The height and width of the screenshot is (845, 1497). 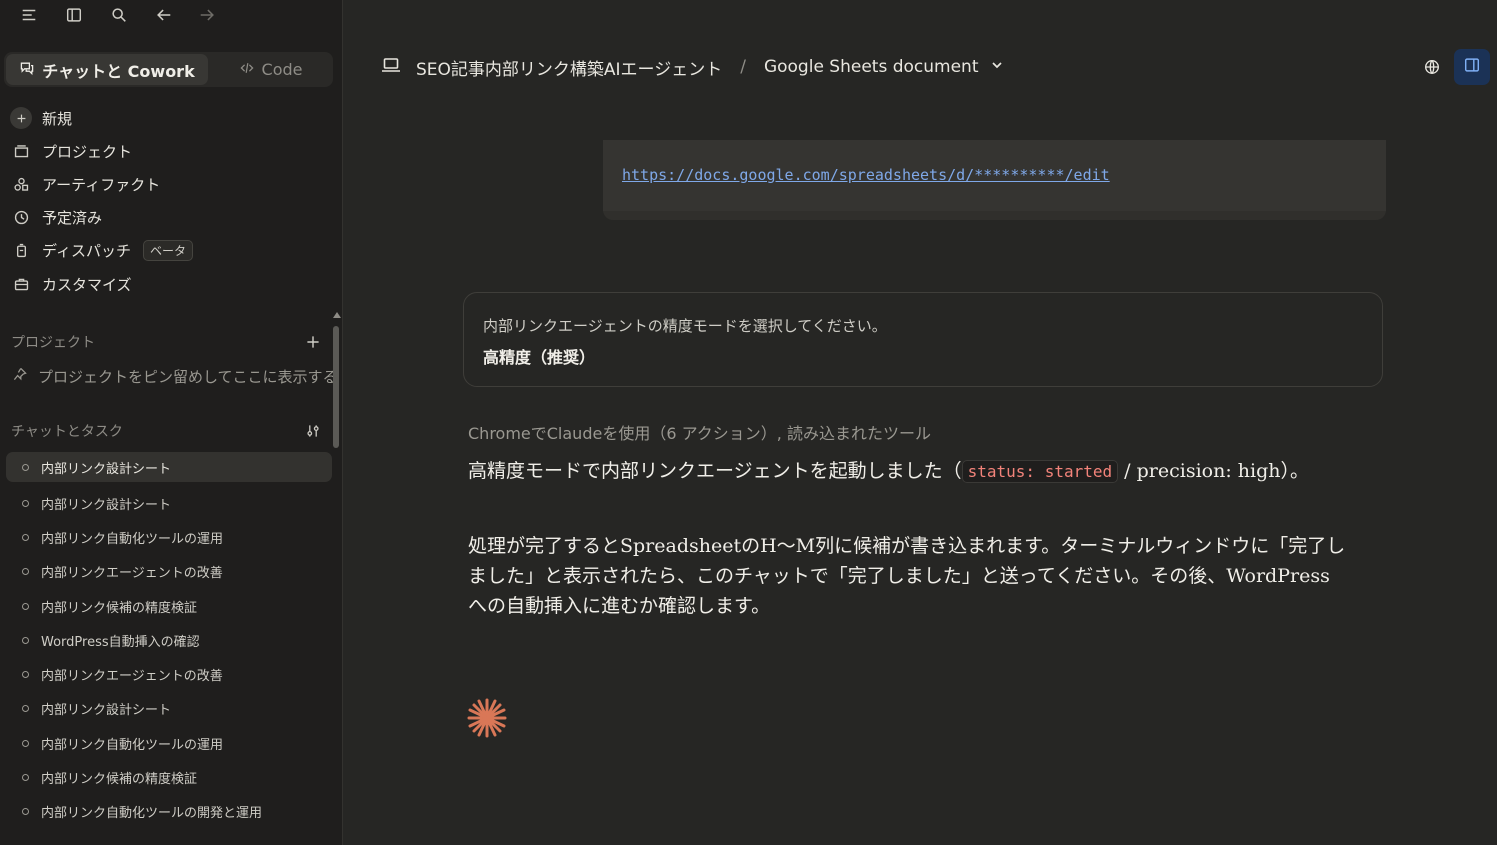 I want to click on plus-icon, so click(x=21, y=118).